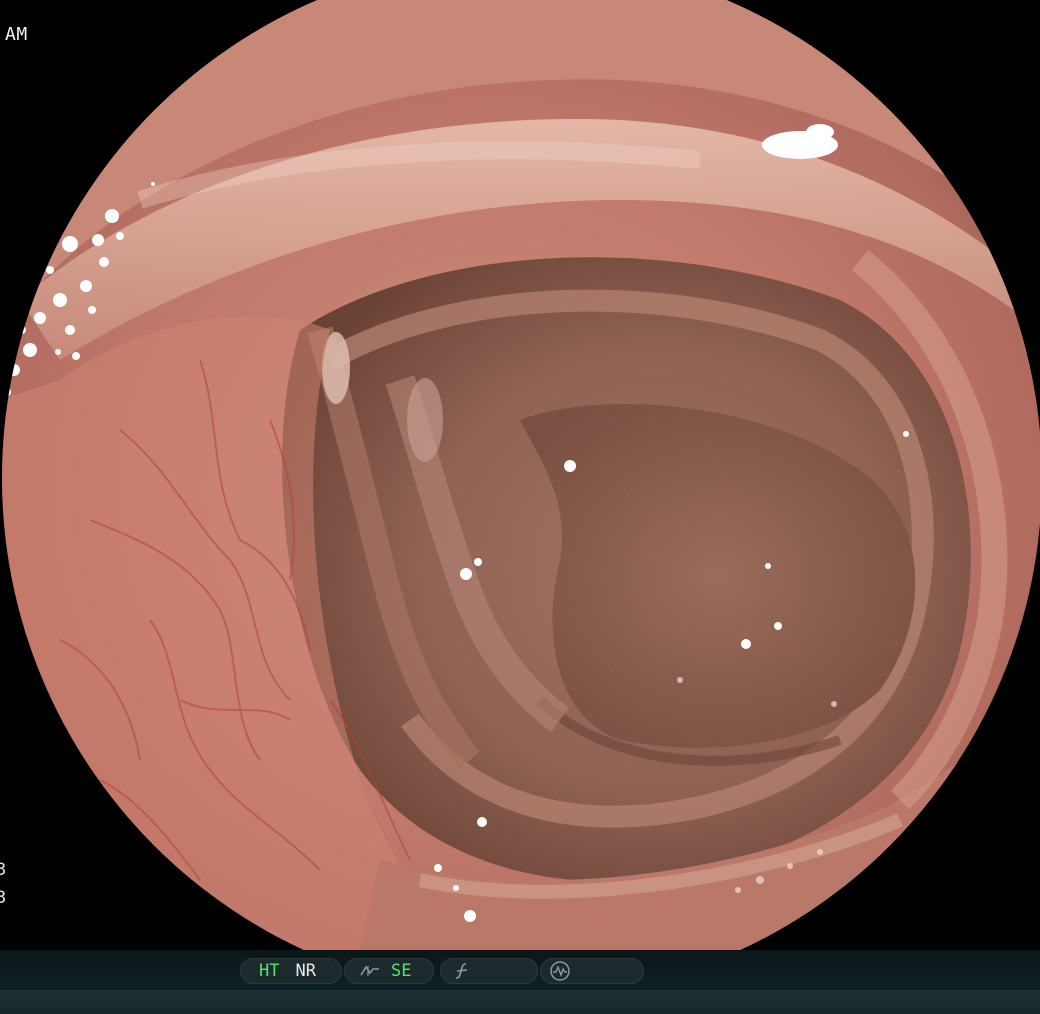 The width and height of the screenshot is (1040, 1014). I want to click on waveform-circle-icon, so click(560, 971).